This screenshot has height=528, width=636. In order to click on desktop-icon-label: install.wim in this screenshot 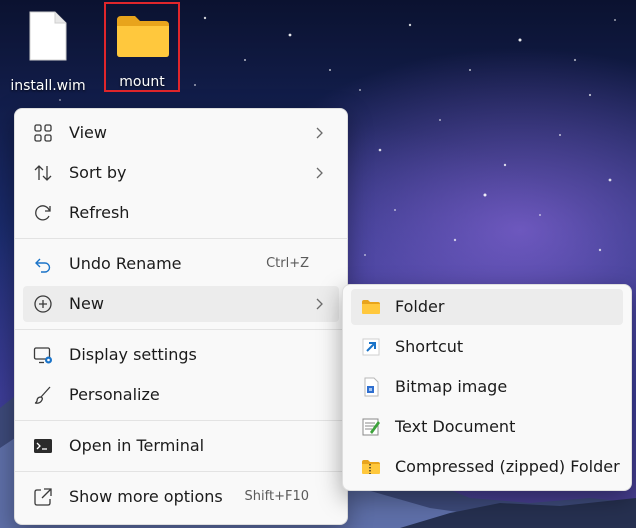, I will do `click(48, 86)`.